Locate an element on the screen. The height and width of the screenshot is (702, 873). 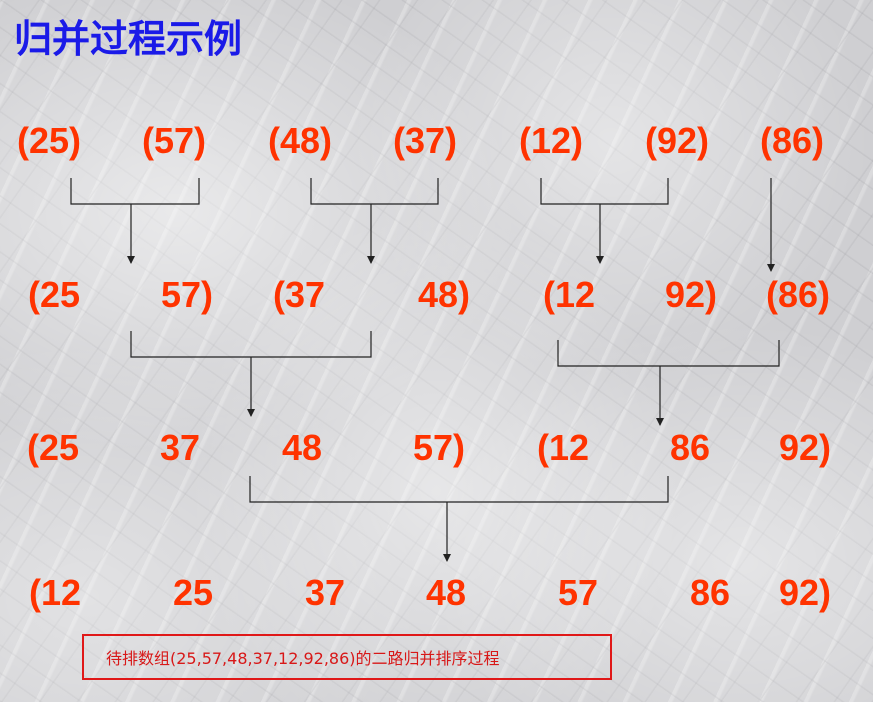
caption-box: 待排数组(25,57,48,37,12,92,86)的二路归并排序过程 is located at coordinates (347, 657).